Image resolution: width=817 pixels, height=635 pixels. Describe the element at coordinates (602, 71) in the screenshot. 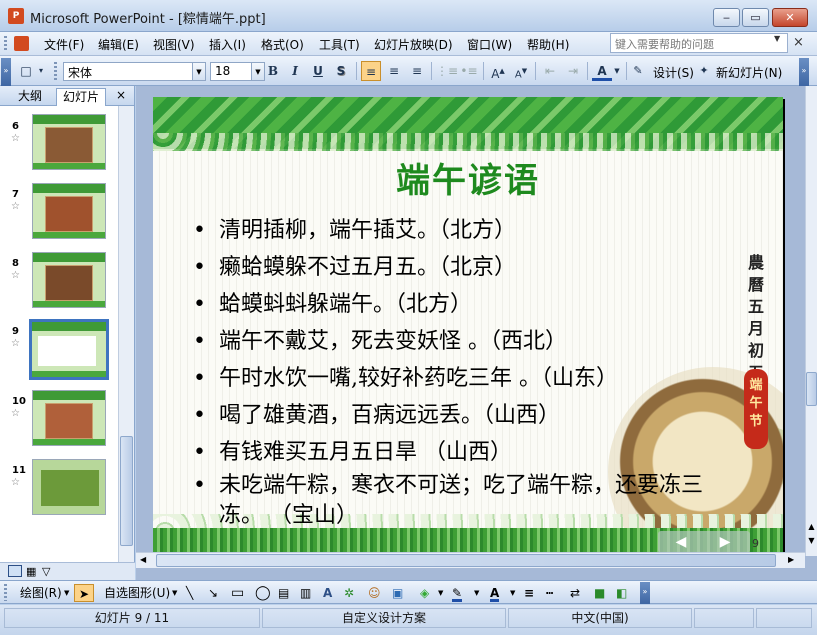

I see `font-color-icon: A` at that location.